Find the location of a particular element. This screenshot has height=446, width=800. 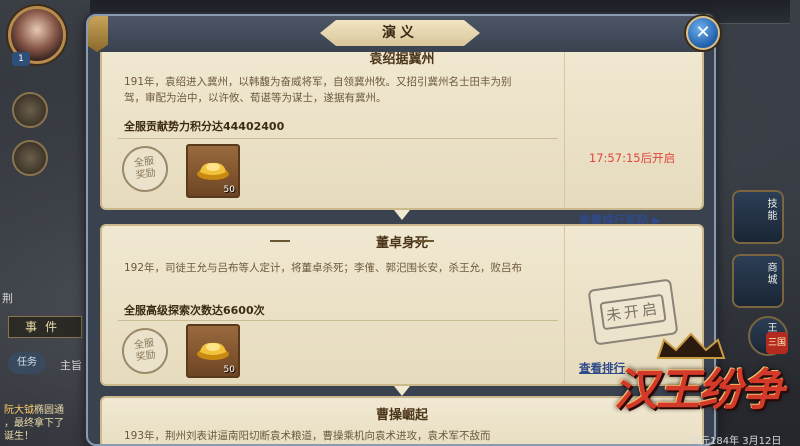

chat-log: 阮大钺椭圆通 ，最终拿下了 诞生！ is located at coordinates (49, 423).